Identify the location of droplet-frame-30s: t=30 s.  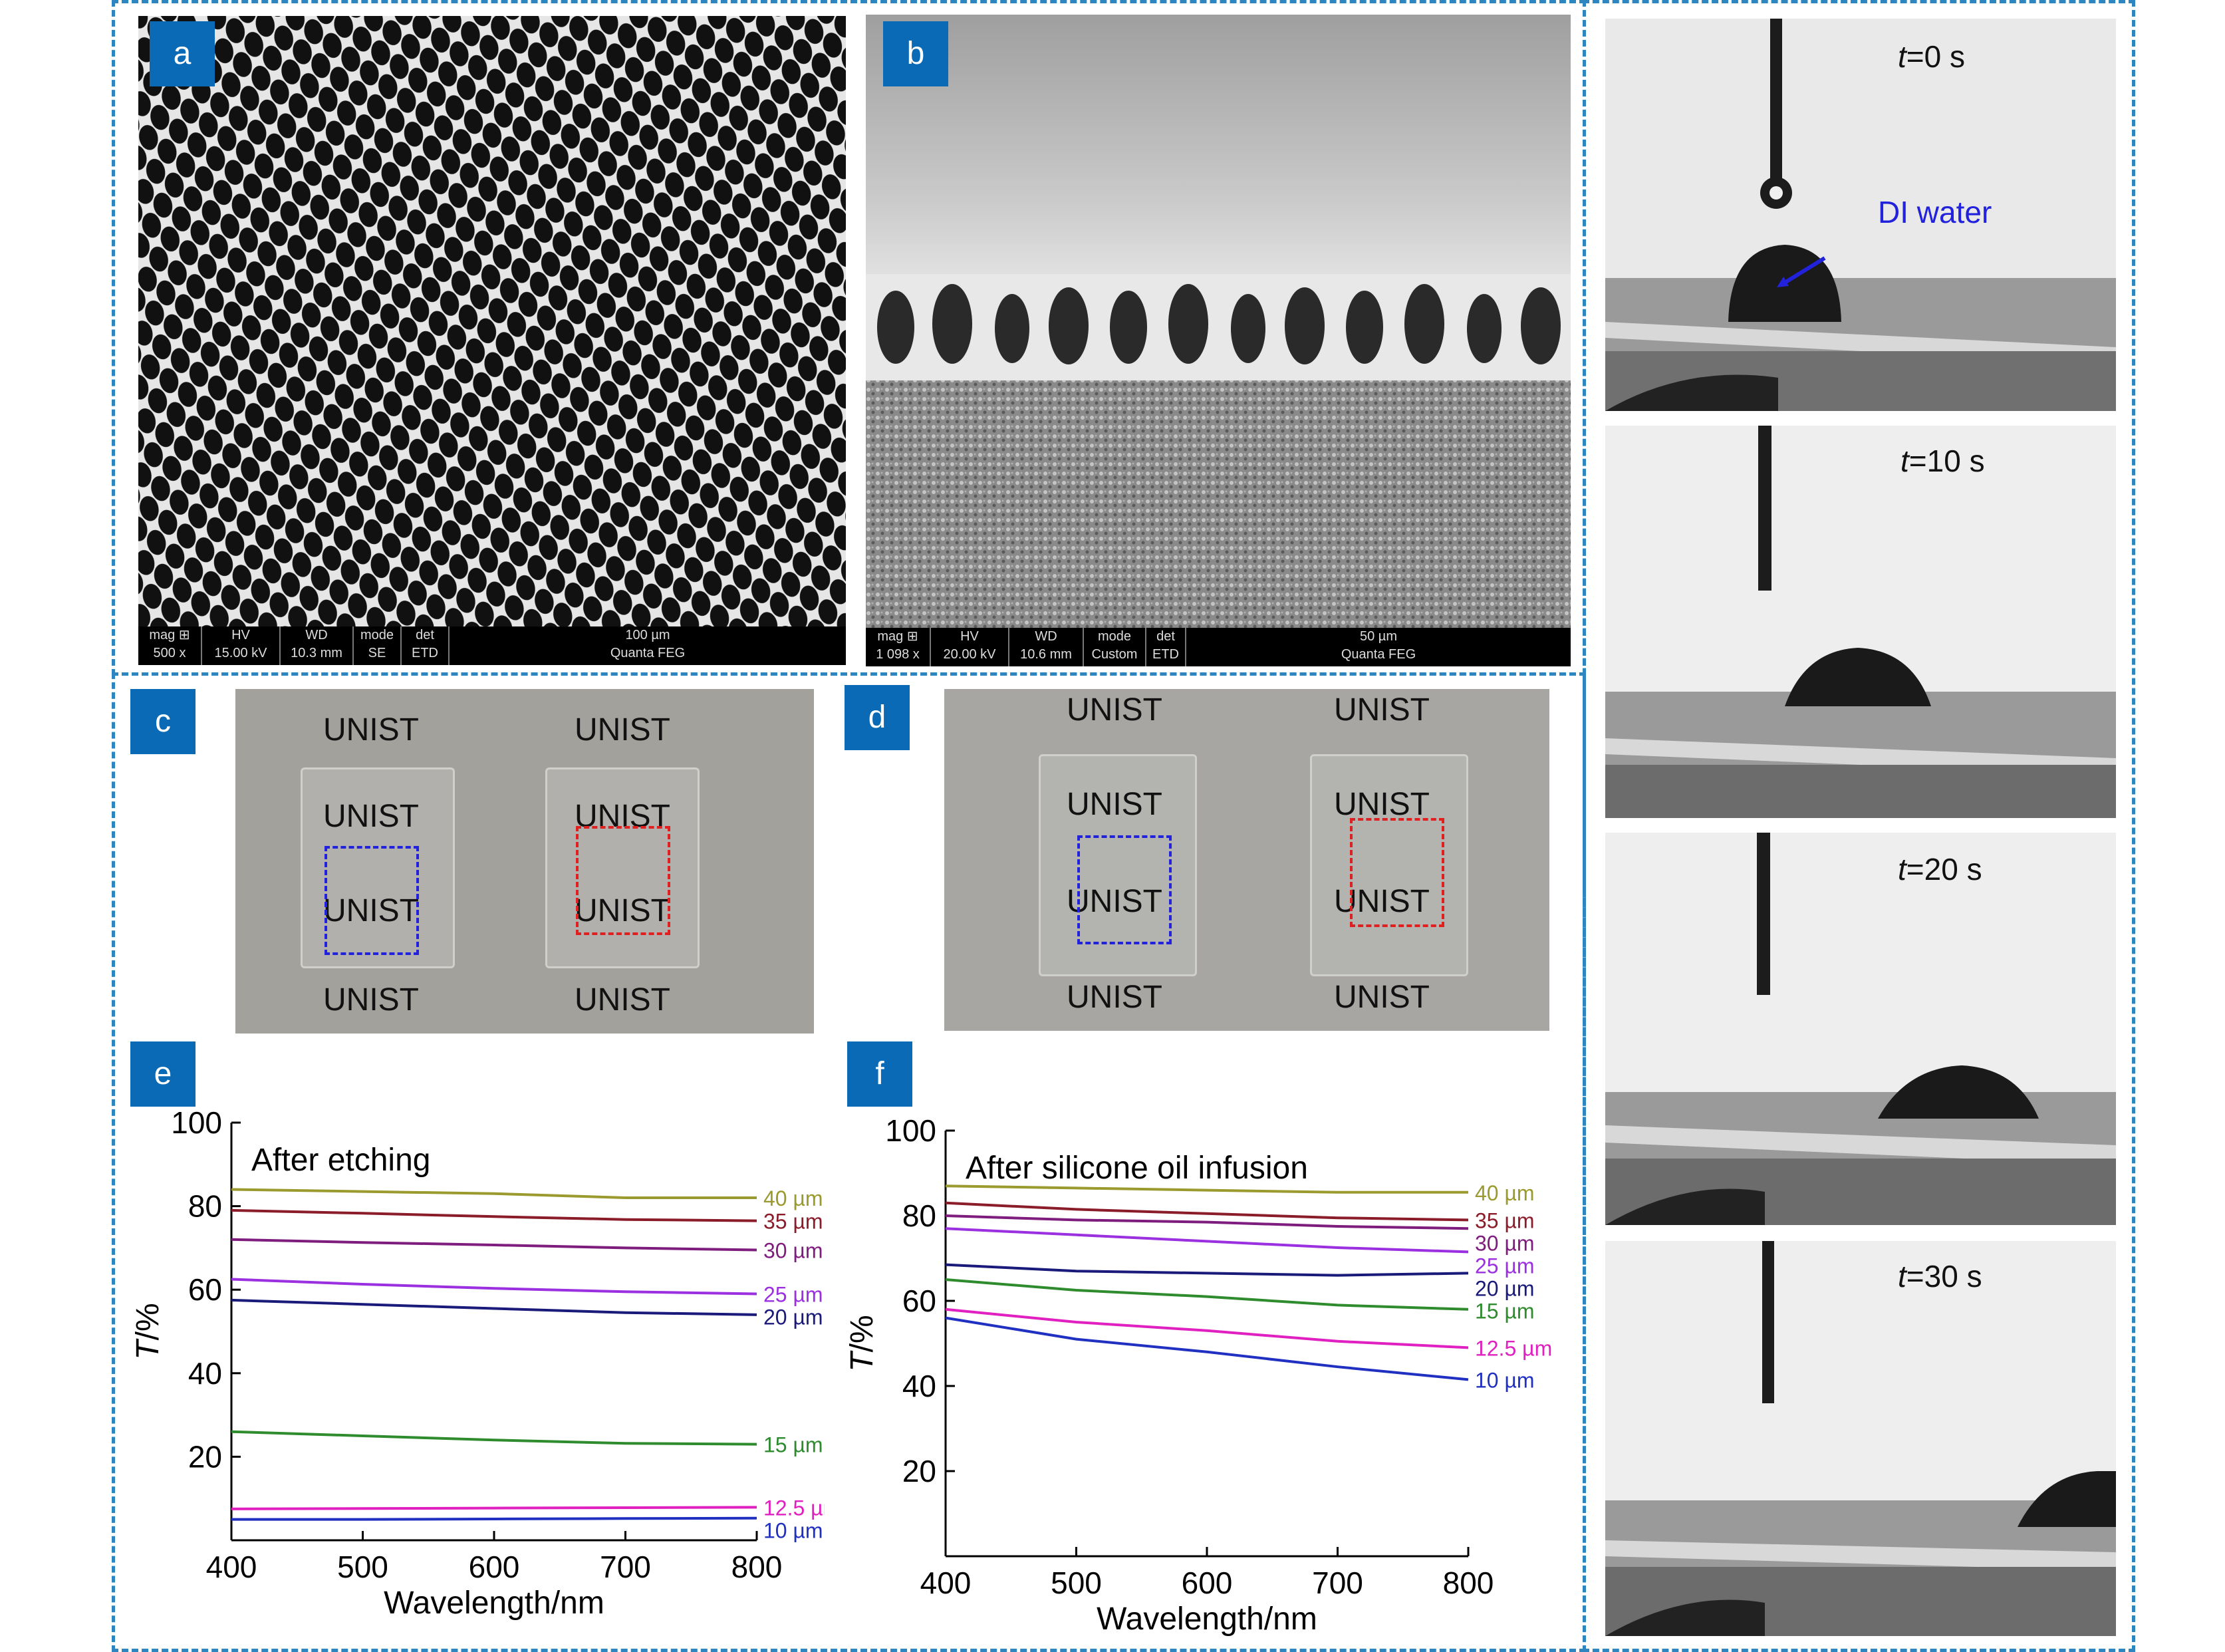
(1860, 1438).